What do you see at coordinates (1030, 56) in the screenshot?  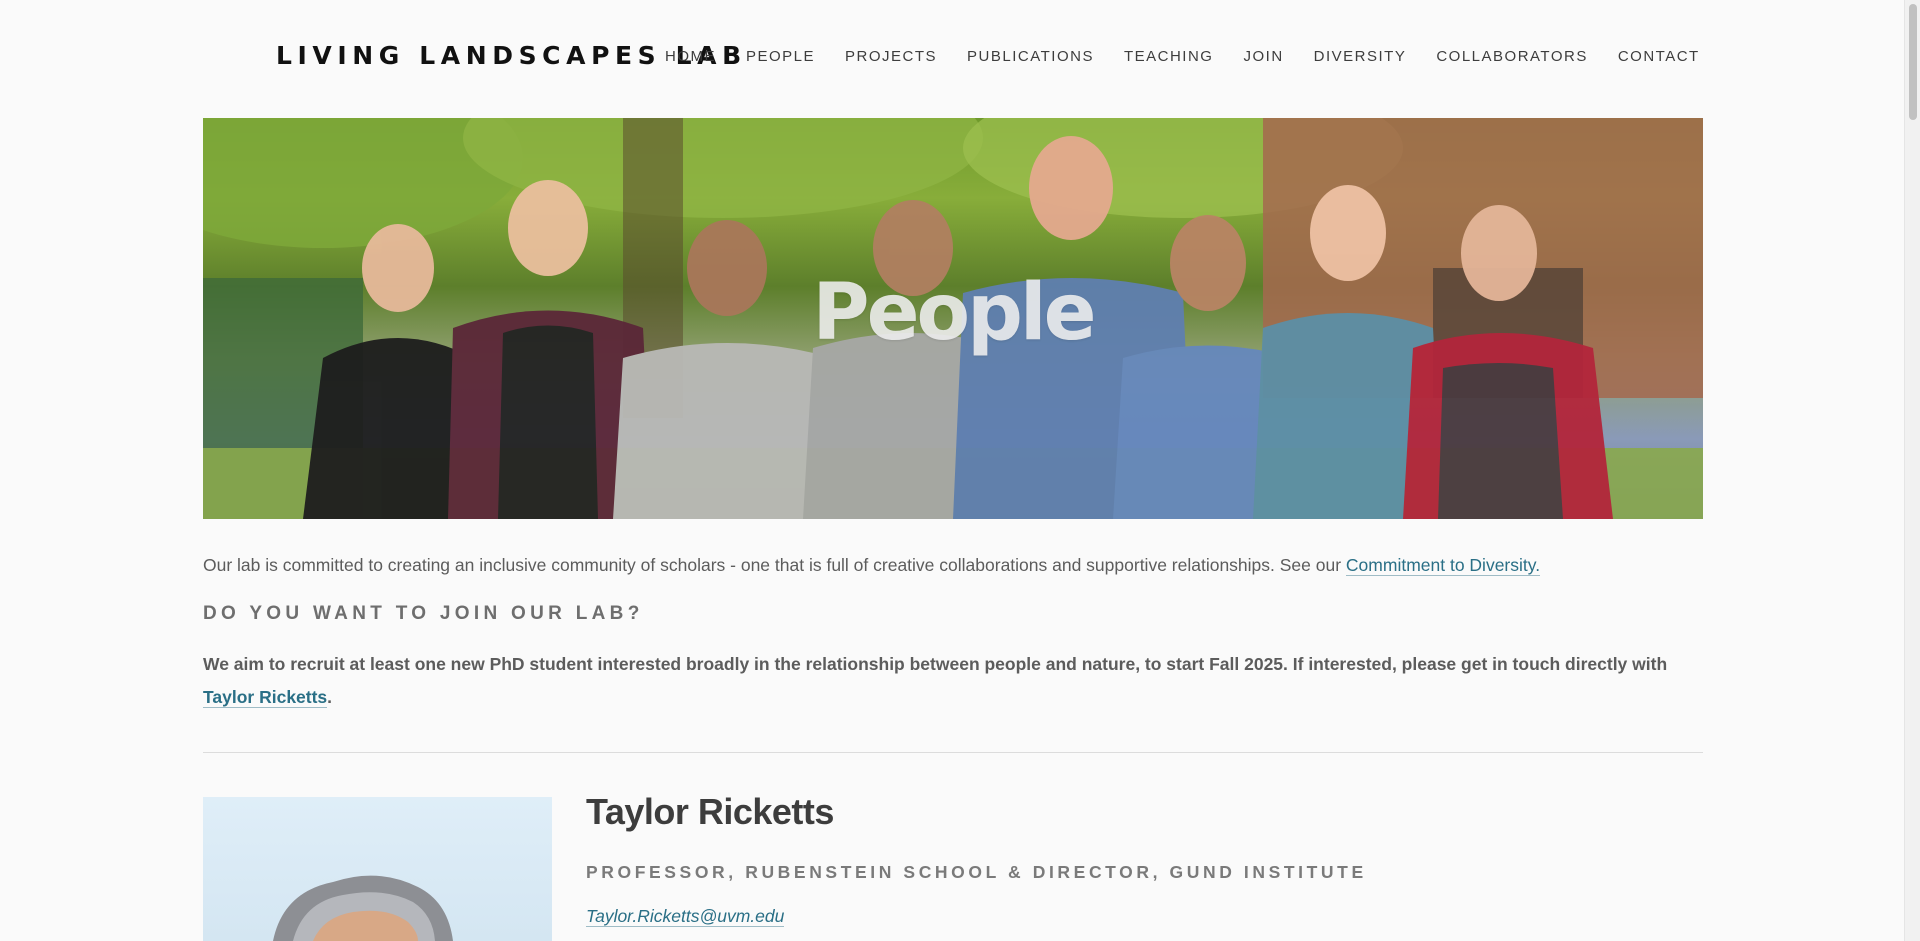 I see `nav-publications: PUBLICATIONS` at bounding box center [1030, 56].